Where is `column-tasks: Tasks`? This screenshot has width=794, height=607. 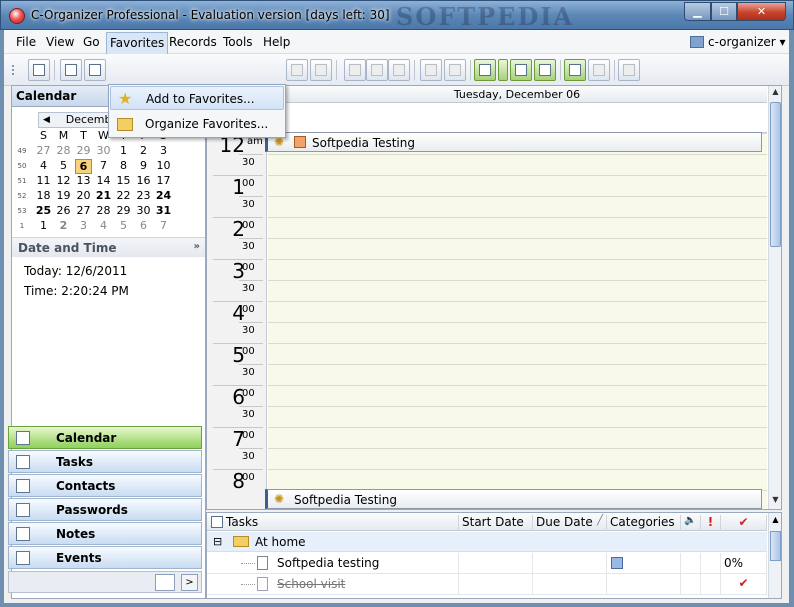 column-tasks: Tasks is located at coordinates (333, 523).